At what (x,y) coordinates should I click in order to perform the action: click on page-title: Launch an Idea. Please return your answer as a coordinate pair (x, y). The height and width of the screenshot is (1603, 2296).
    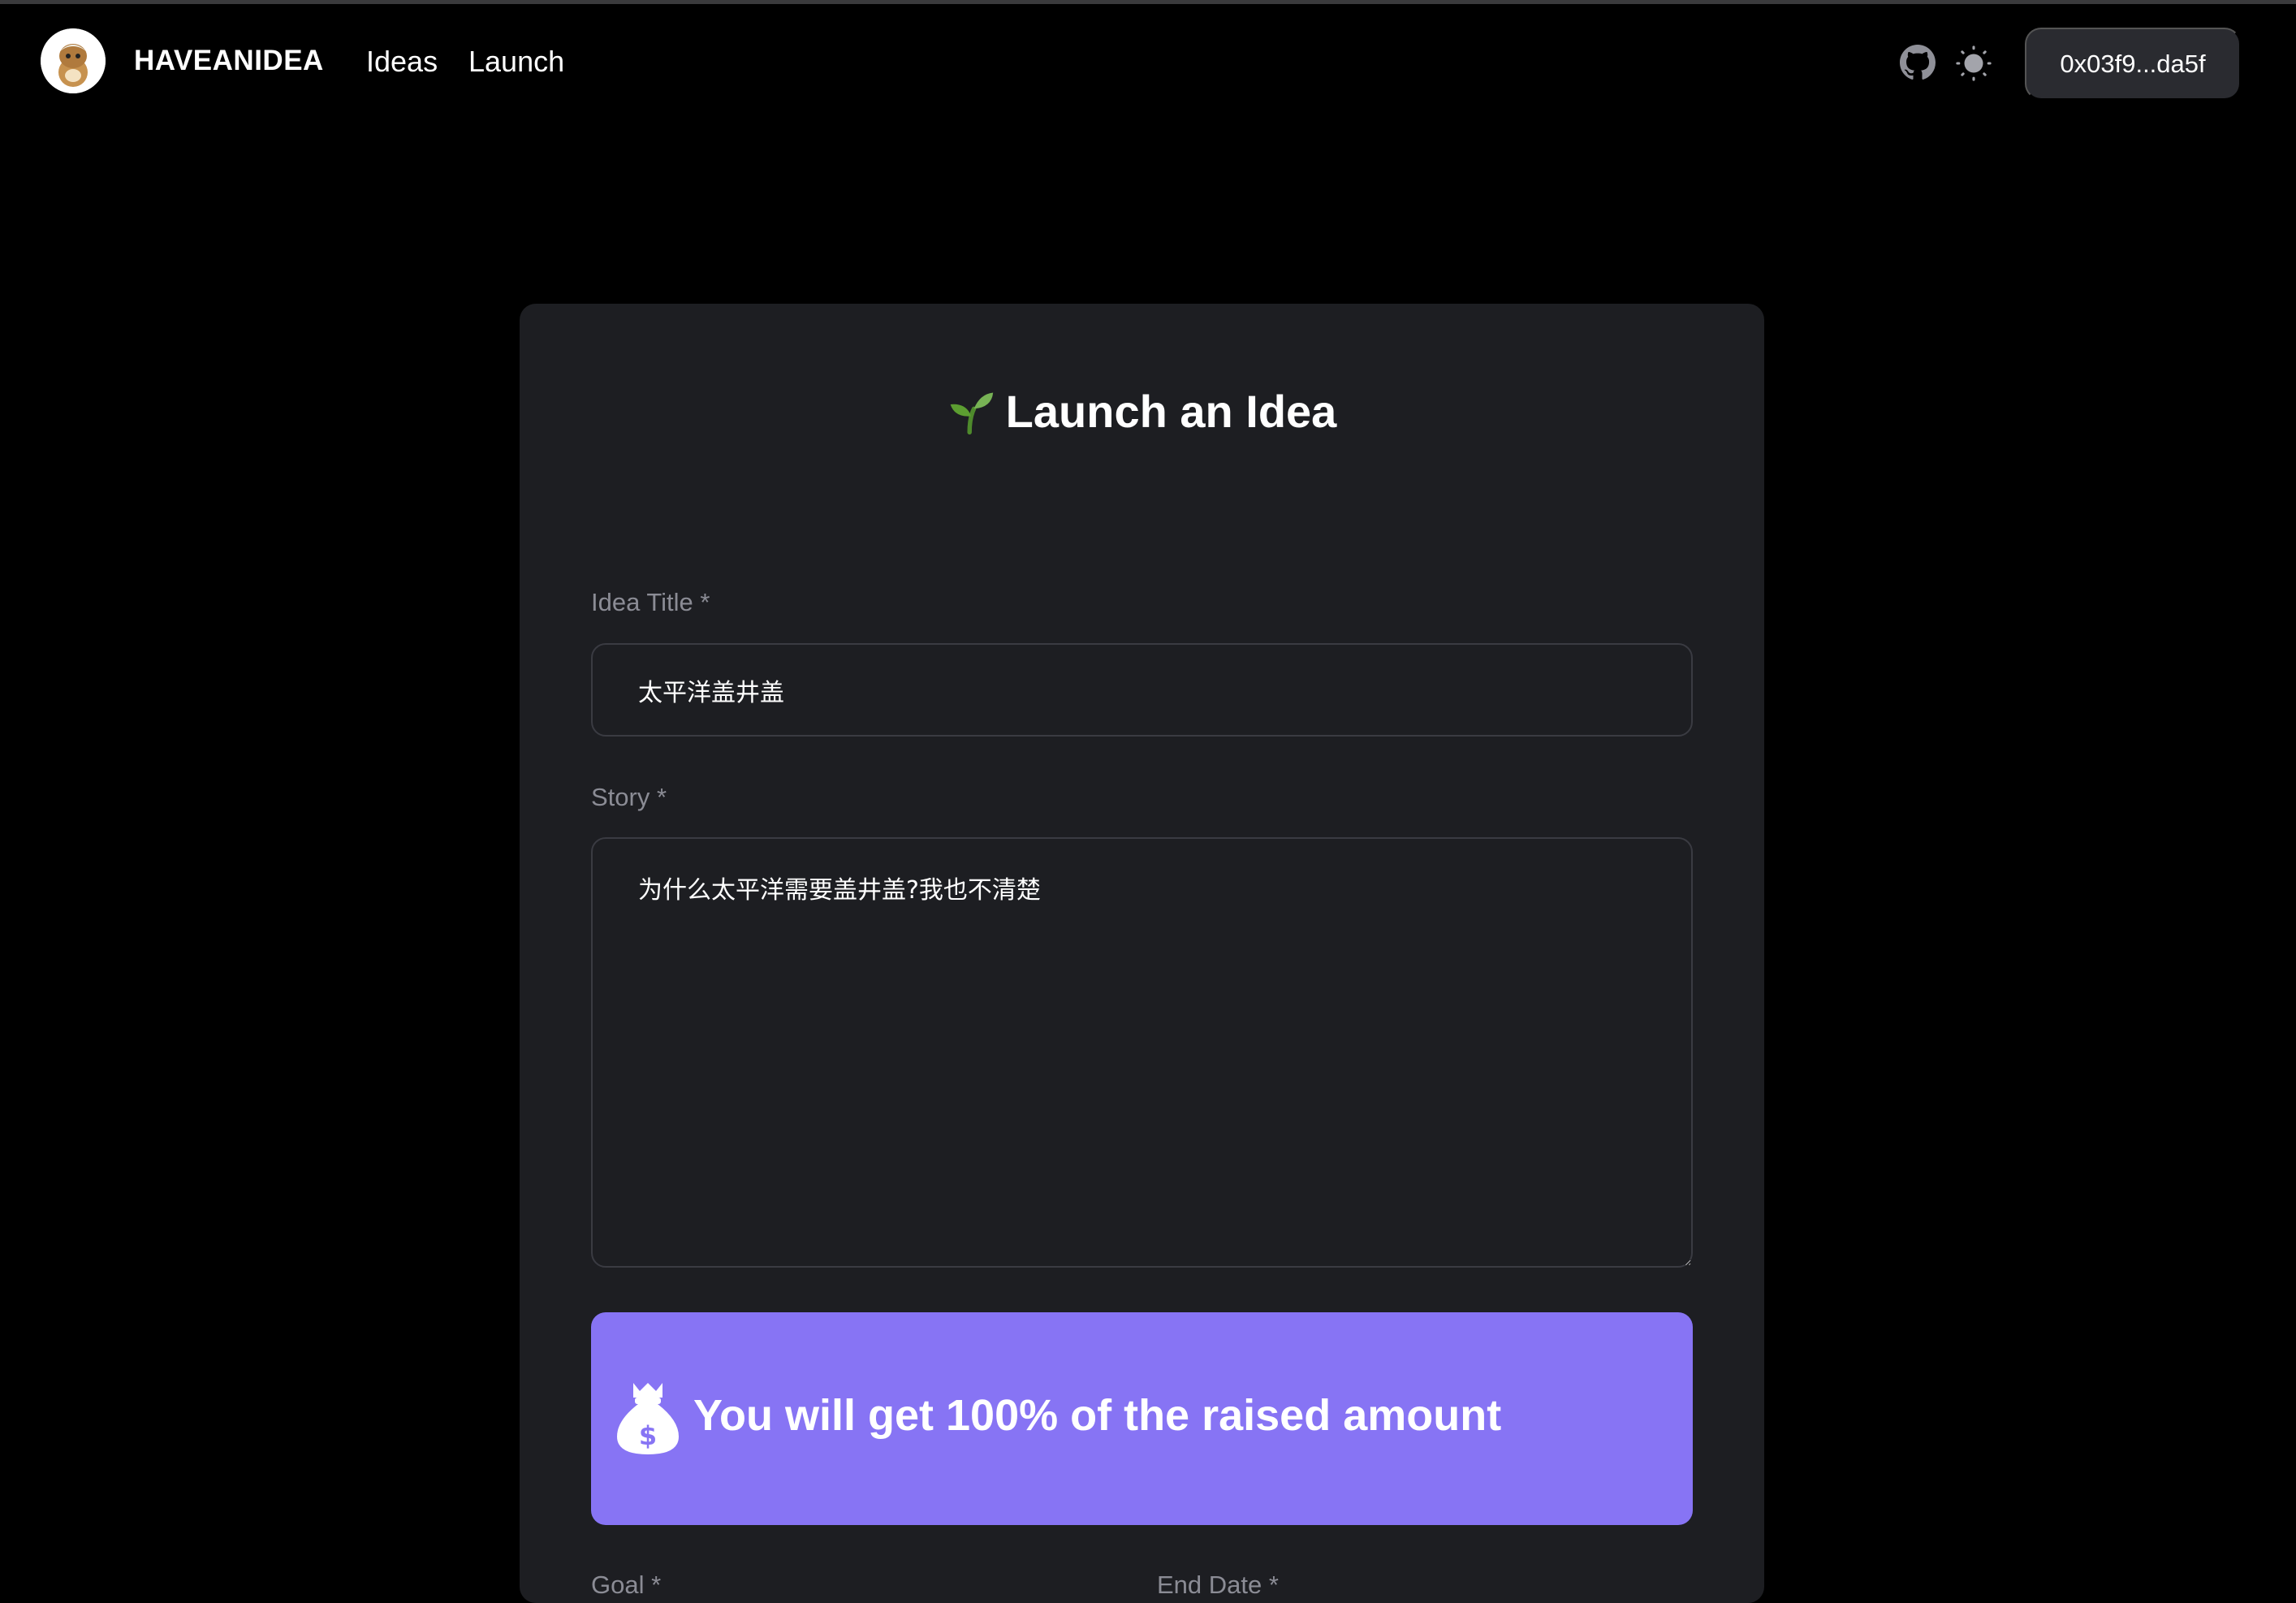
    Looking at the image, I should click on (1142, 411).